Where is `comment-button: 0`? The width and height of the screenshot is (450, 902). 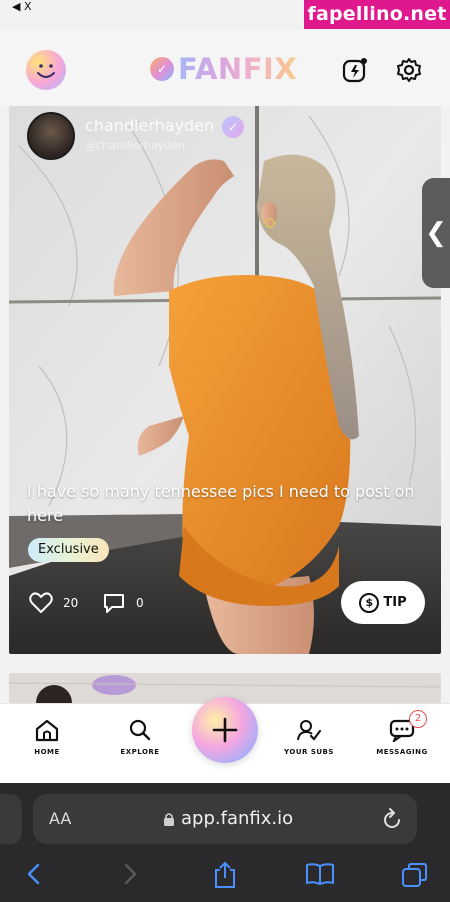
comment-button: 0 is located at coordinates (123, 603).